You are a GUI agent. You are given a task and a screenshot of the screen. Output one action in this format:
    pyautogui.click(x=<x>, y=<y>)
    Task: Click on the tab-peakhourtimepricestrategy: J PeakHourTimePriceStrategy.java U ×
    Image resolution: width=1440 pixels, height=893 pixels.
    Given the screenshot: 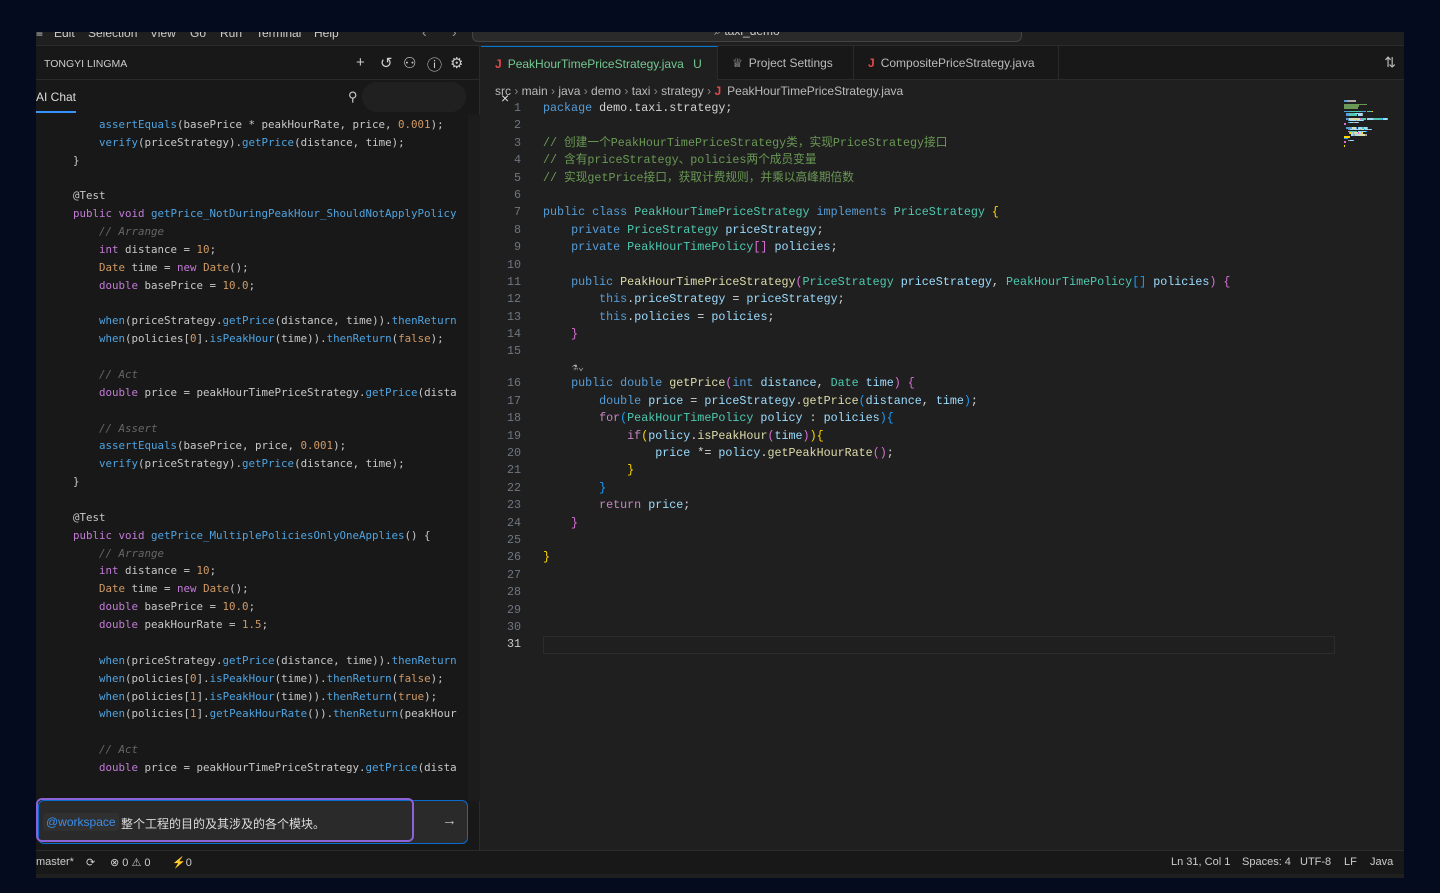 What is the action you would take?
    pyautogui.click(x=599, y=76)
    